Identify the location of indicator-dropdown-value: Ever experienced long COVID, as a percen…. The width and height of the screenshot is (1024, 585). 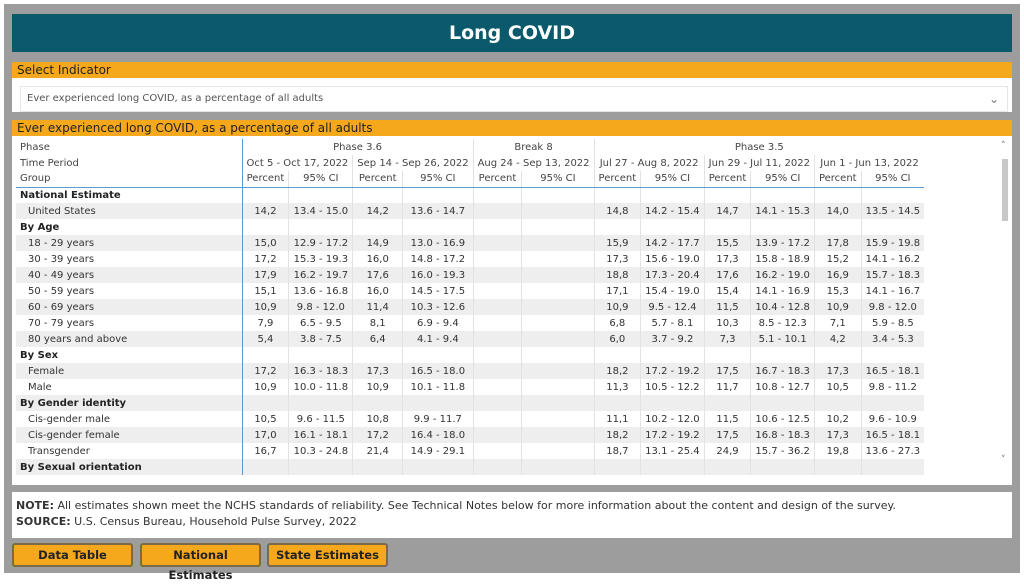
(175, 98).